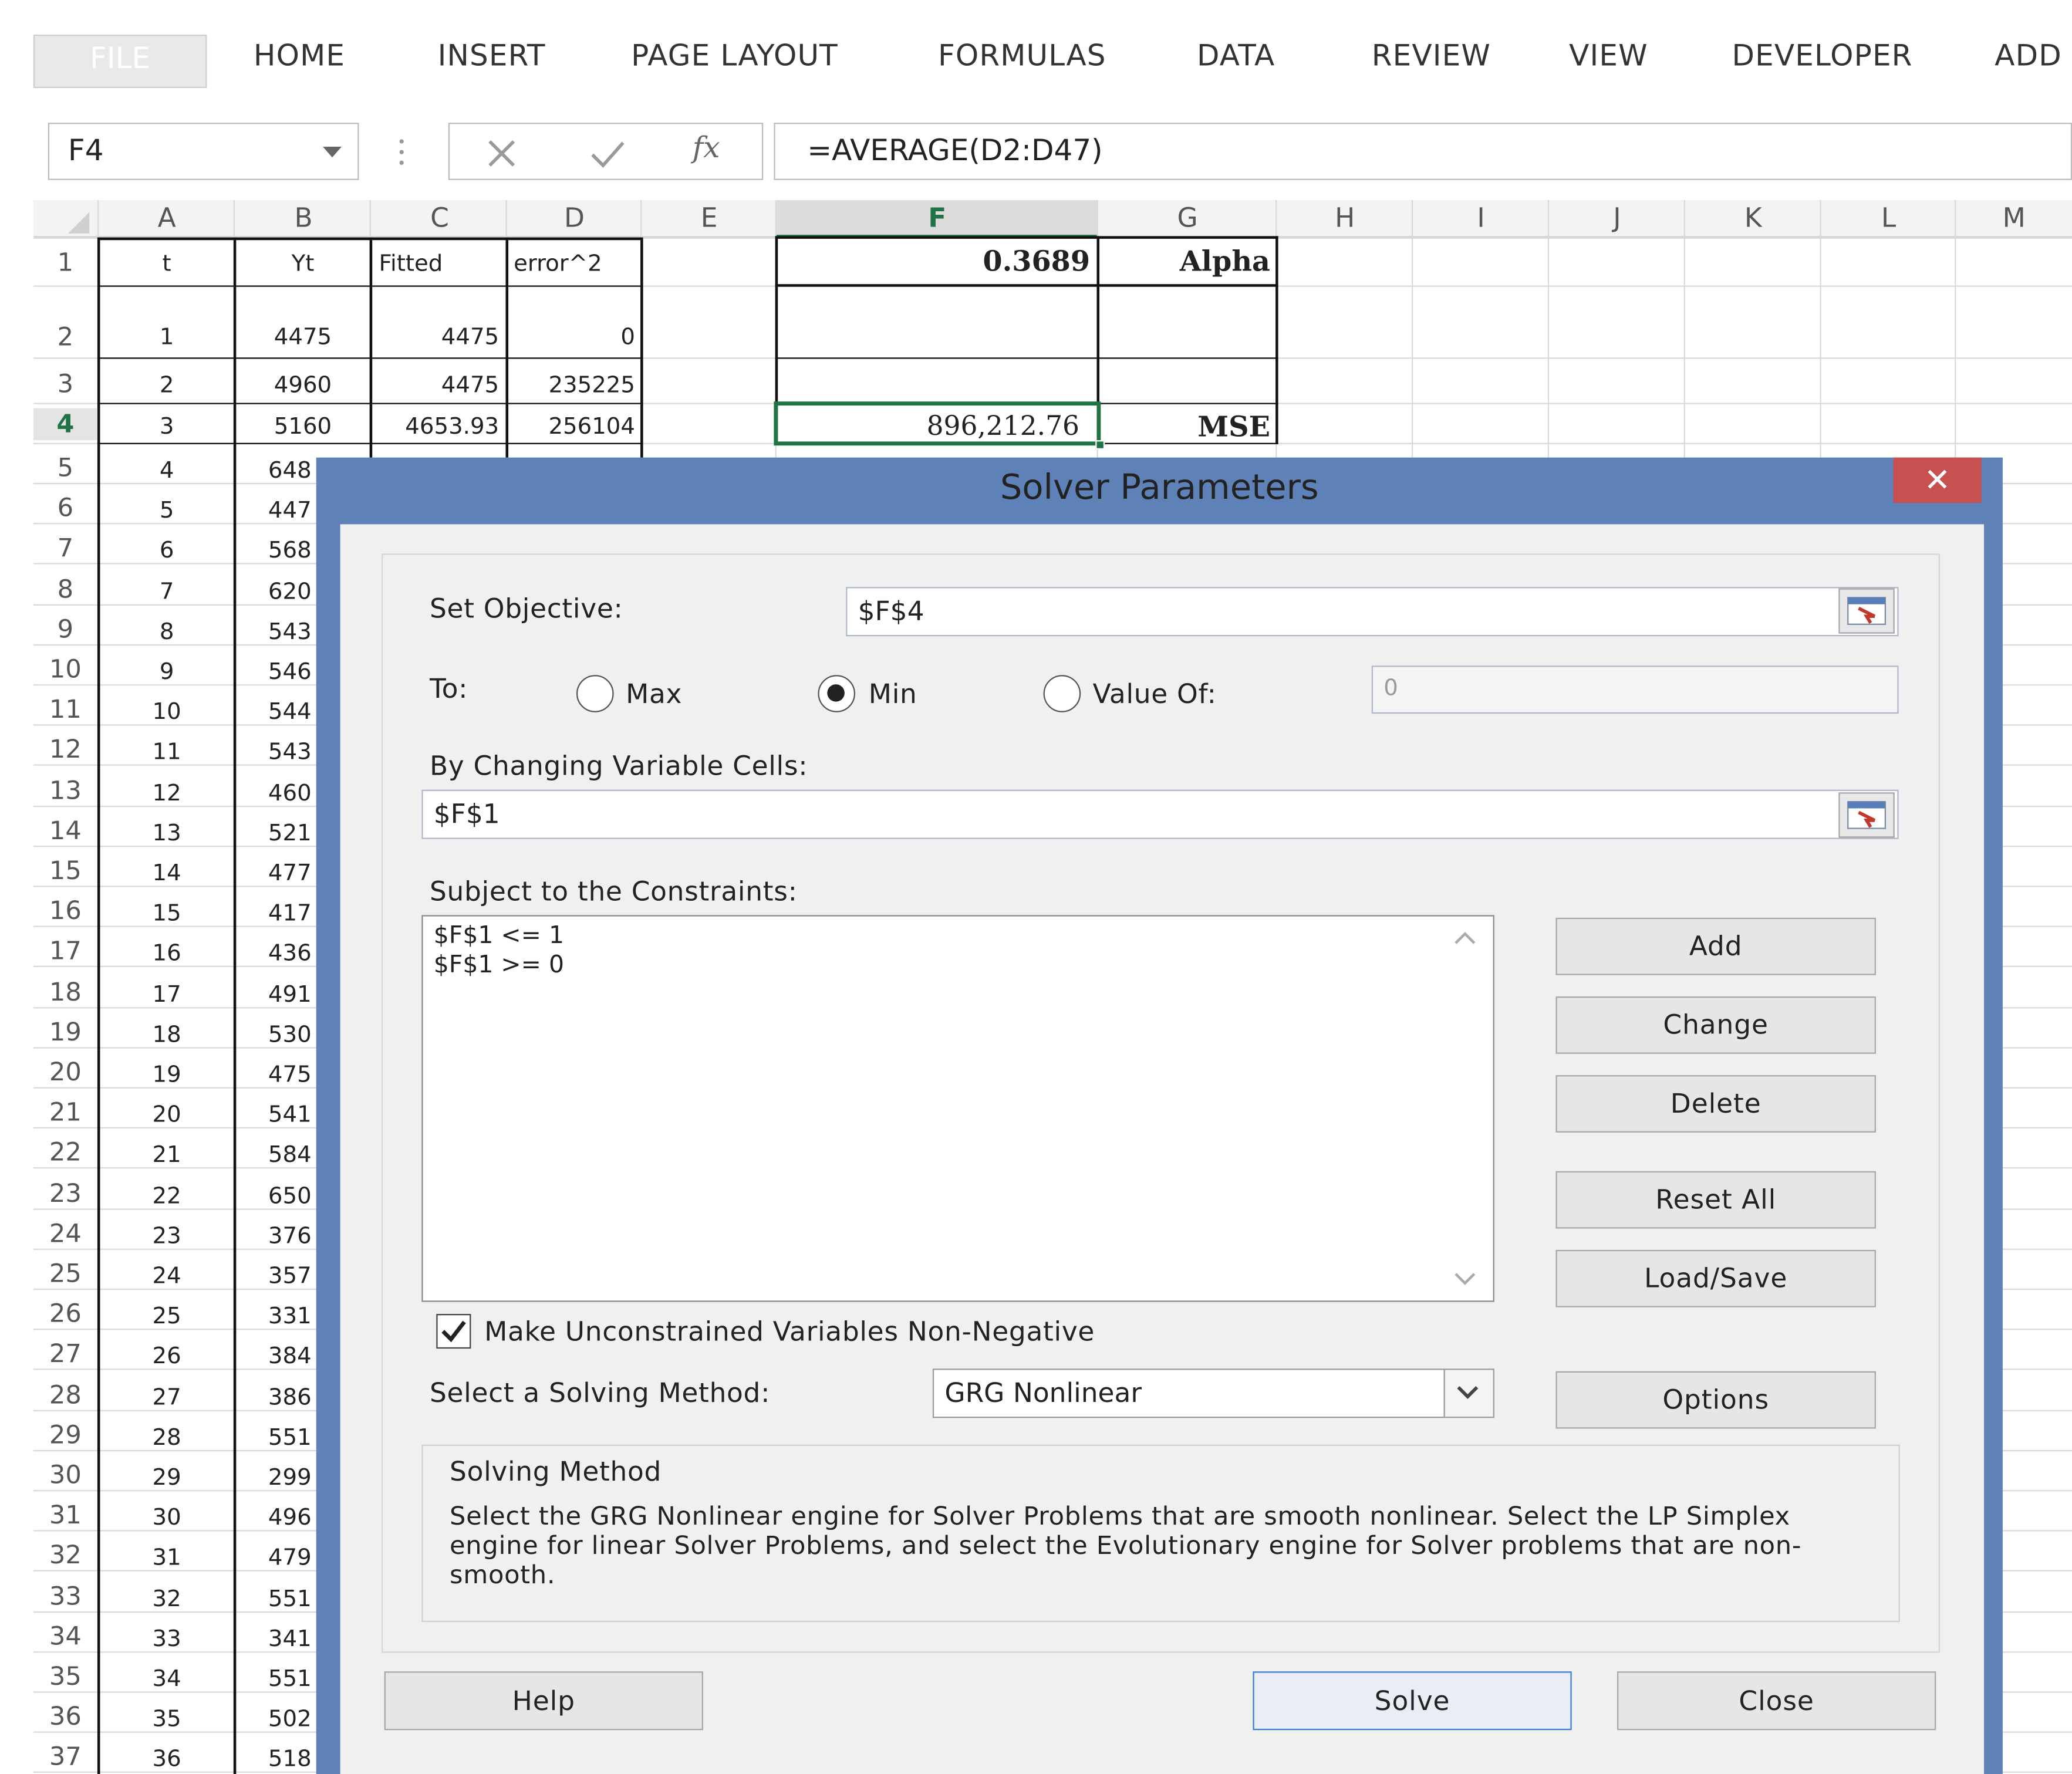  Describe the element at coordinates (1776, 1701) in the screenshot. I see `close-button: Close` at that location.